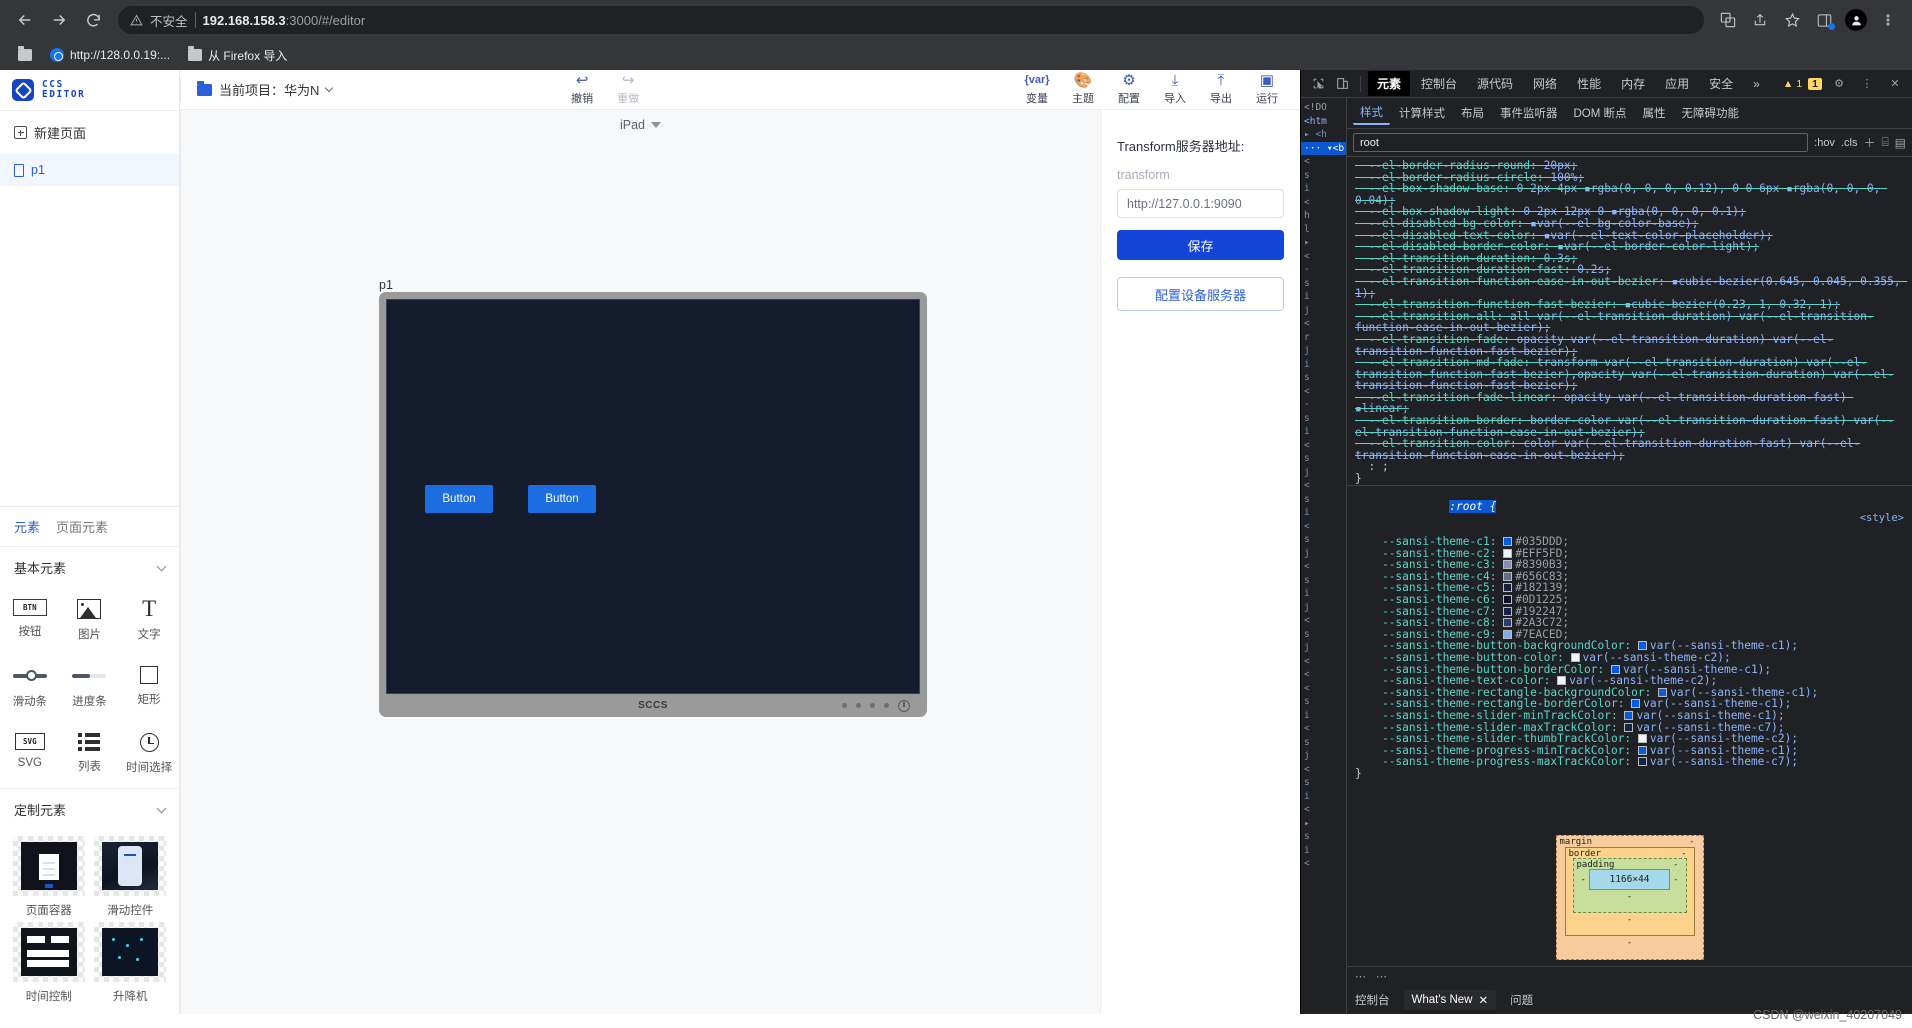 This screenshot has width=1912, height=1028. What do you see at coordinates (237, 55) in the screenshot?
I see `bookmark-item-1: 从 Firefox 导入` at bounding box center [237, 55].